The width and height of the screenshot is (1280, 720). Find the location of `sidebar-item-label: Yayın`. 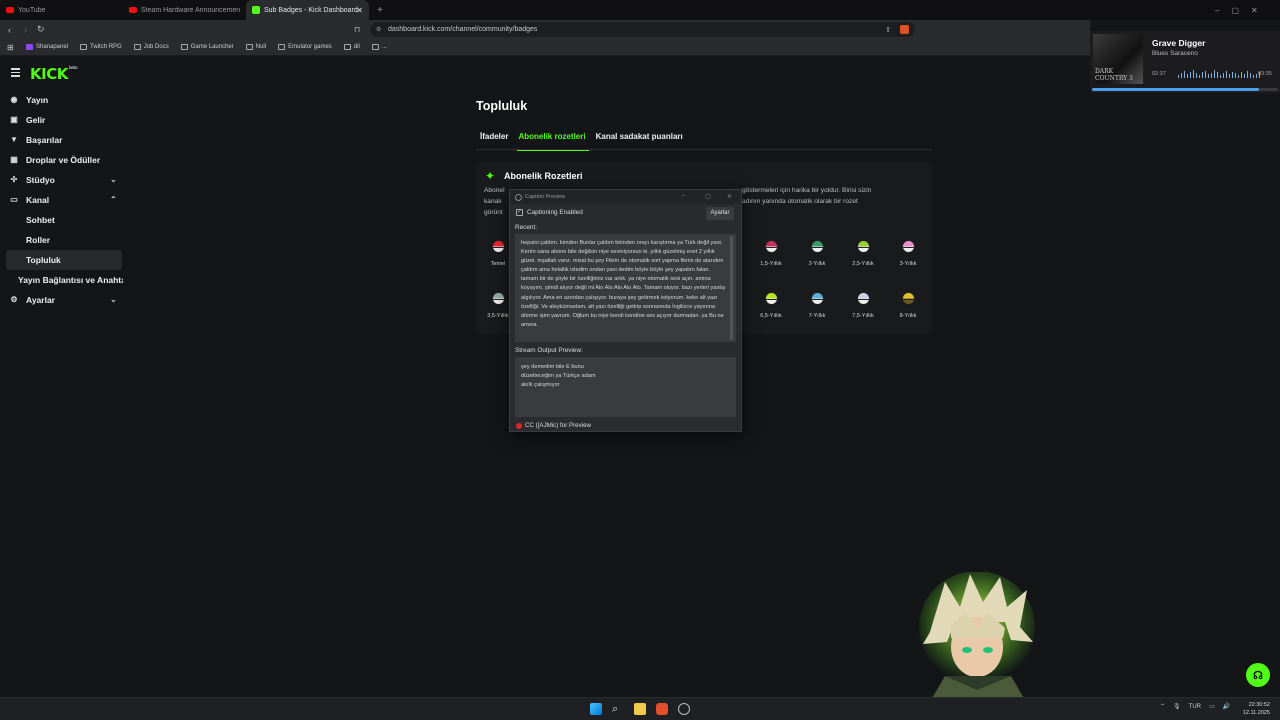

sidebar-item-label: Yayın is located at coordinates (37, 100).